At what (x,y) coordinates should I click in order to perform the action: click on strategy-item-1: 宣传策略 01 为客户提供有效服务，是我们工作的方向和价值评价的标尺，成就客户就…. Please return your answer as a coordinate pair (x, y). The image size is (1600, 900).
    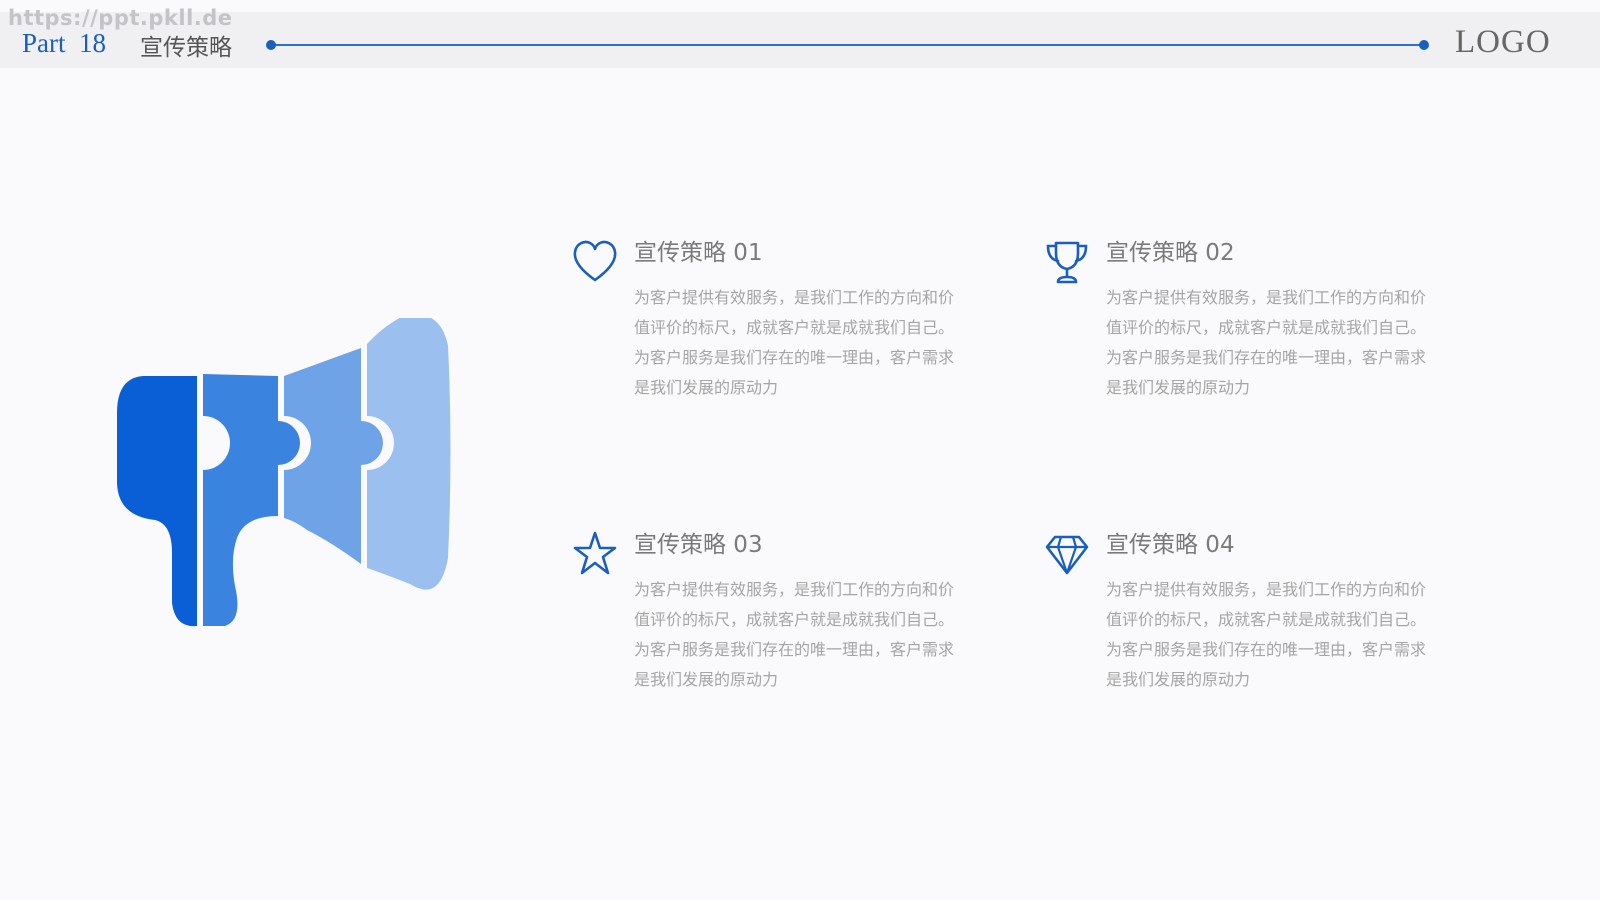
    Looking at the image, I should click on (802, 328).